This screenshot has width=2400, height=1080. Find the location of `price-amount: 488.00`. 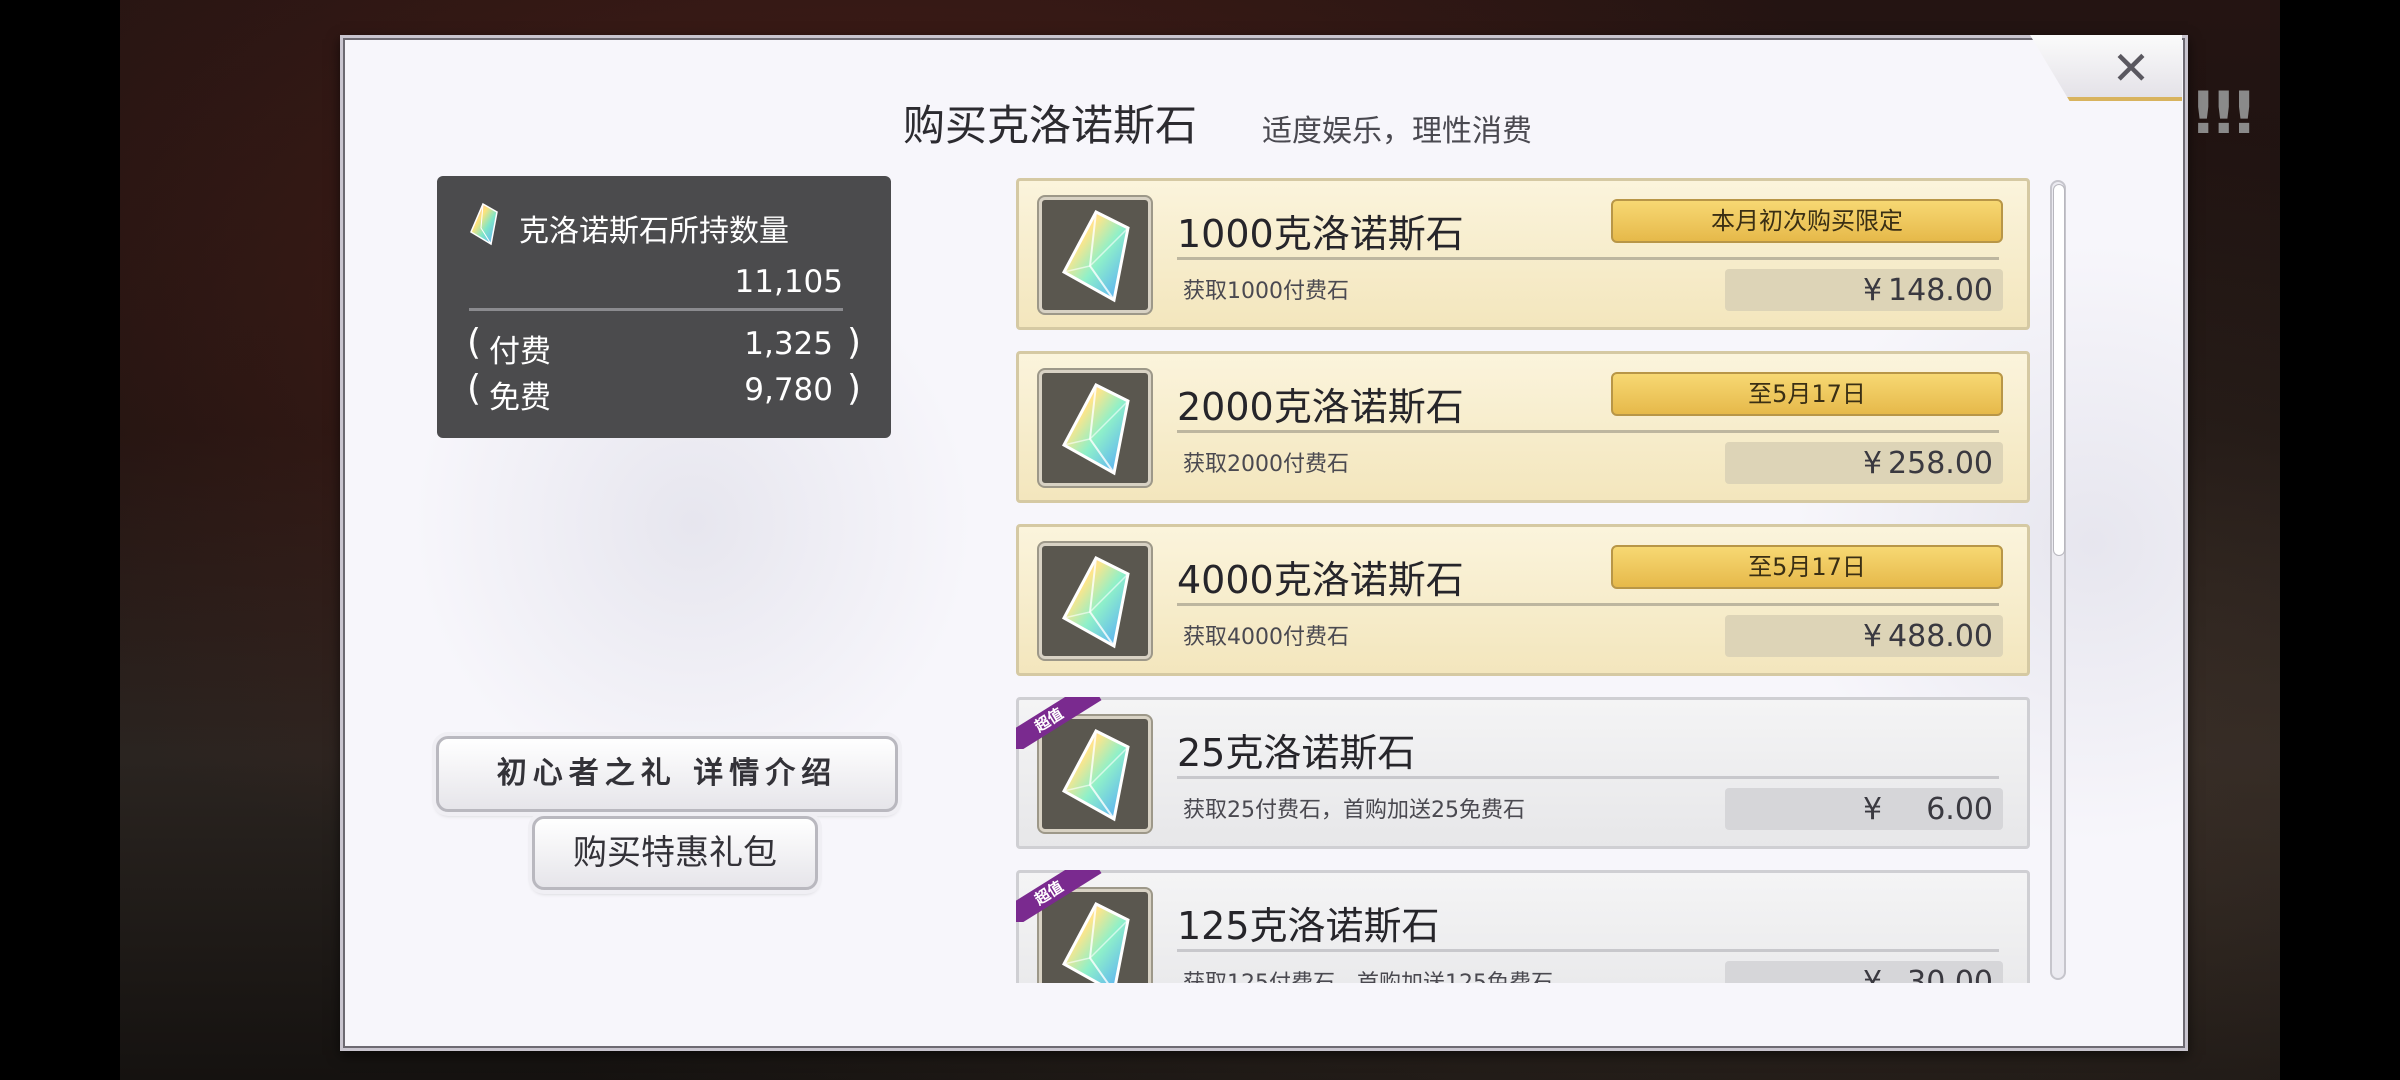

price-amount: 488.00 is located at coordinates (1940, 636).